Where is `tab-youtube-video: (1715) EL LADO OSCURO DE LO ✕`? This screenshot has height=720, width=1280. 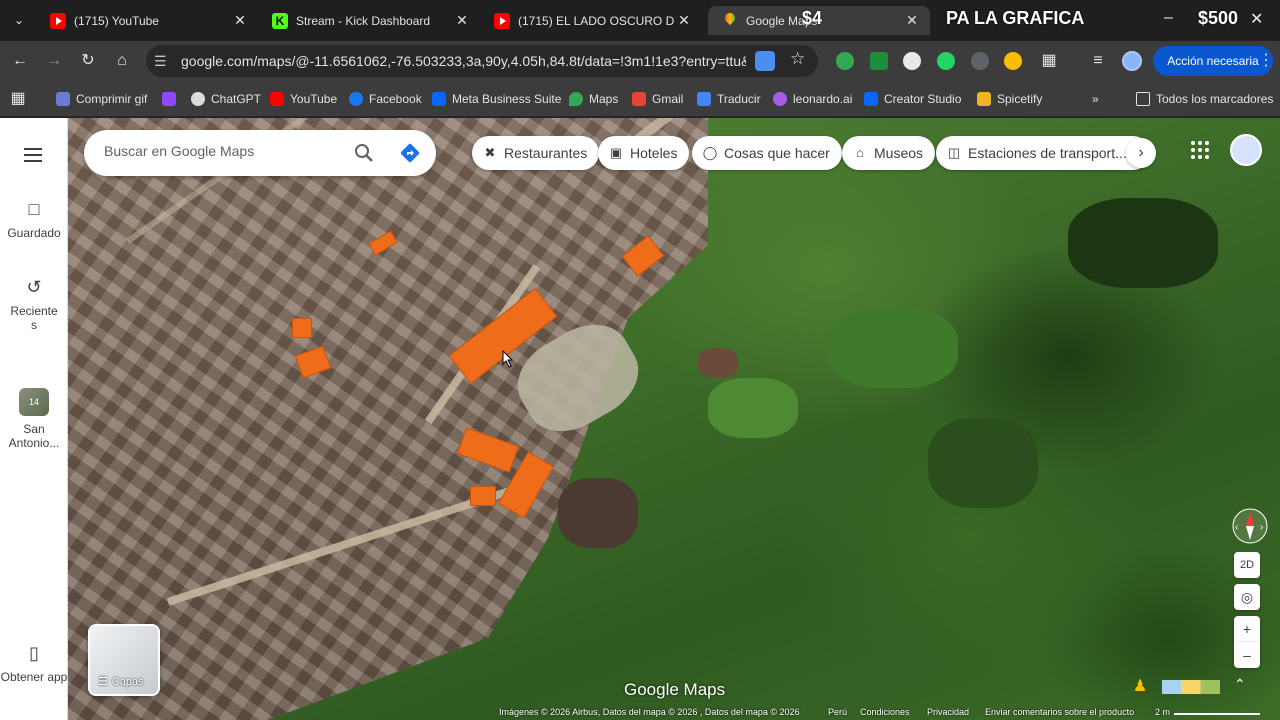
tab-youtube-video: (1715) EL LADO OSCURO DE LO ✕ is located at coordinates (591, 20).